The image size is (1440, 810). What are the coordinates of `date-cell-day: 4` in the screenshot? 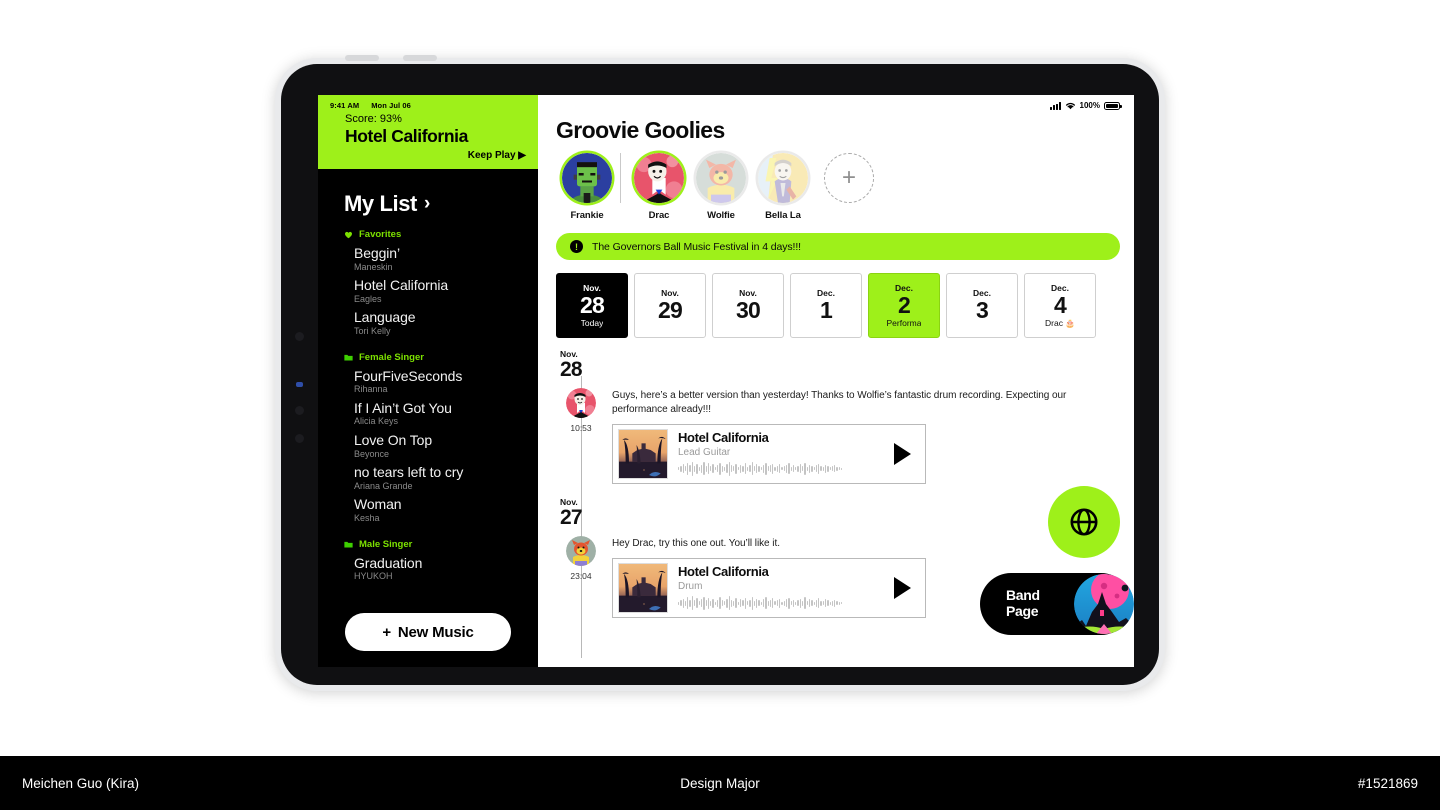 It's located at (1060, 304).